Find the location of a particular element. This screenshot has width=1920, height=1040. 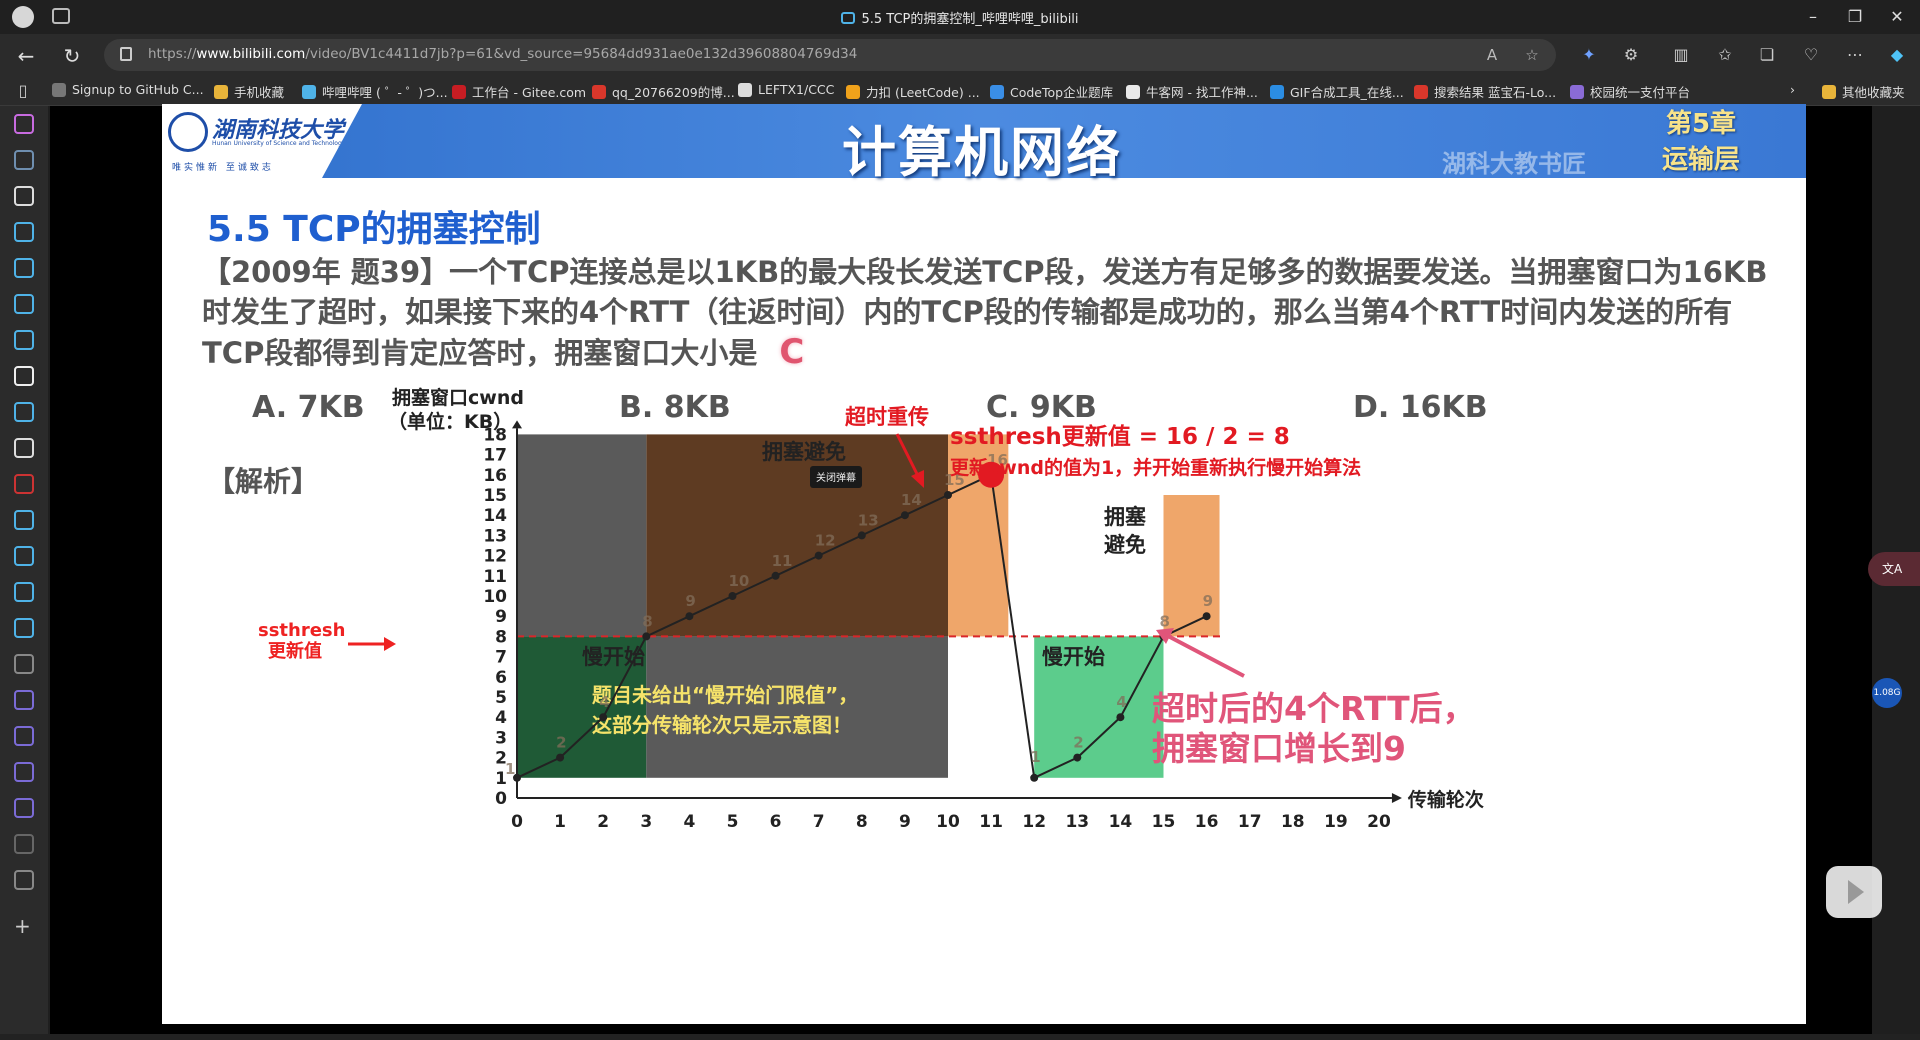

minimize-button: – is located at coordinates (1813, 17).